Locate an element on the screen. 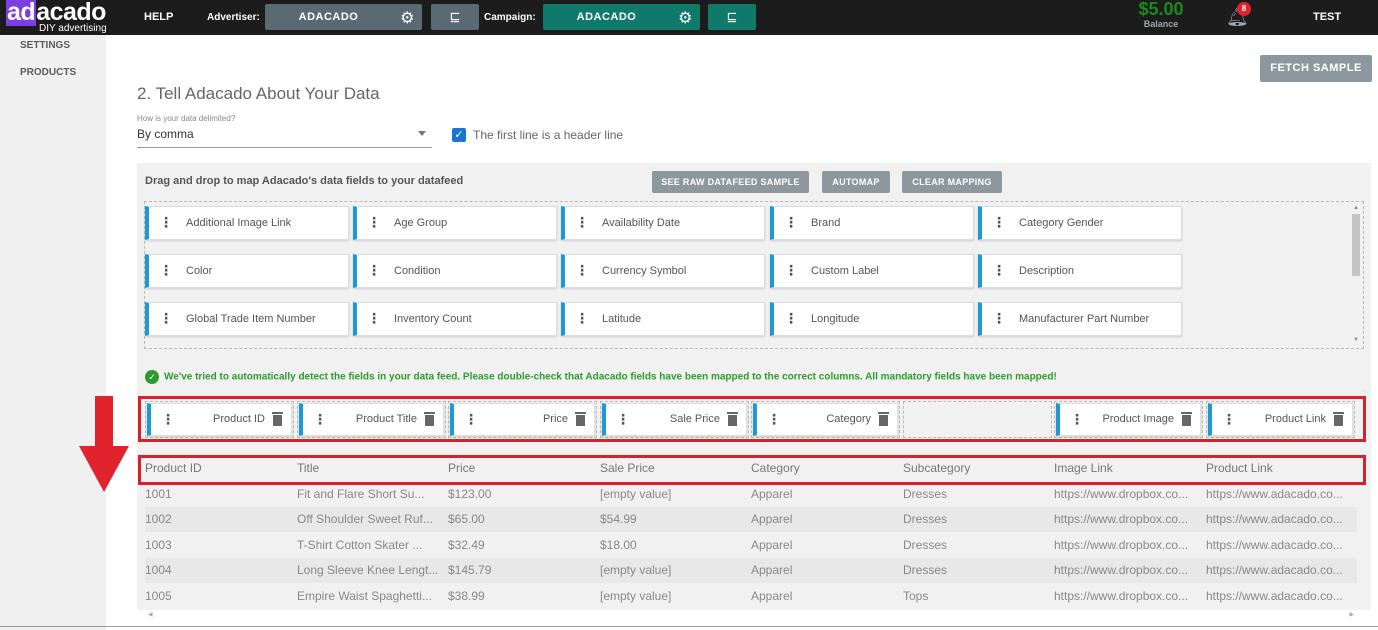 This screenshot has width=1378, height=630. field-chip: ⋮ Age Group is located at coordinates (455, 223).